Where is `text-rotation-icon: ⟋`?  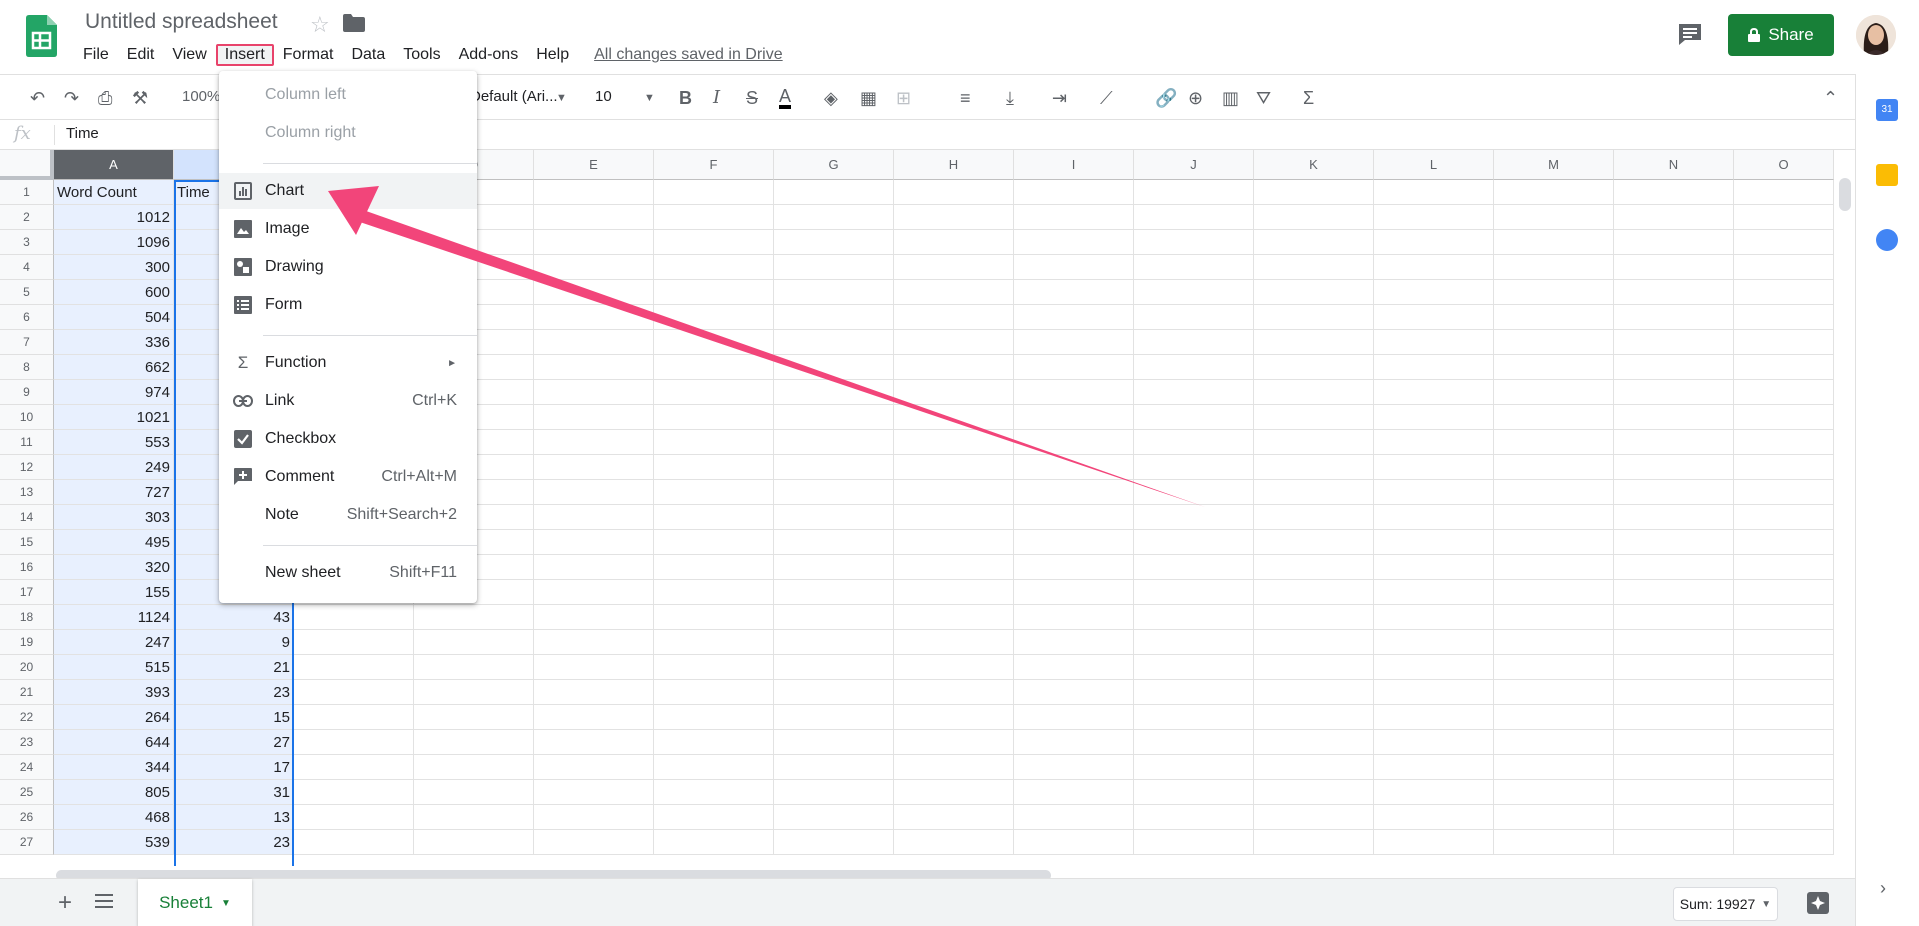
text-rotation-icon: ⟋ is located at coordinates (1106, 98).